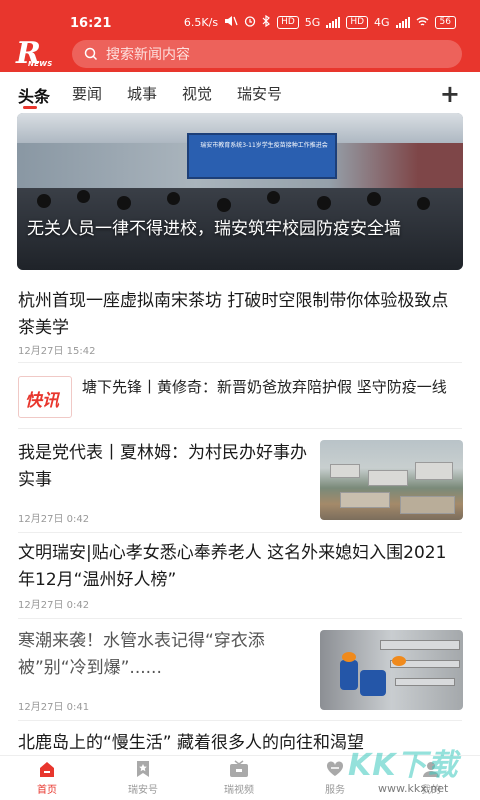 This screenshot has height=800, width=480. I want to click on hero-caption: 无关人员一律不得进校，瑞安筑牢校园防疫安全墙, so click(214, 229).